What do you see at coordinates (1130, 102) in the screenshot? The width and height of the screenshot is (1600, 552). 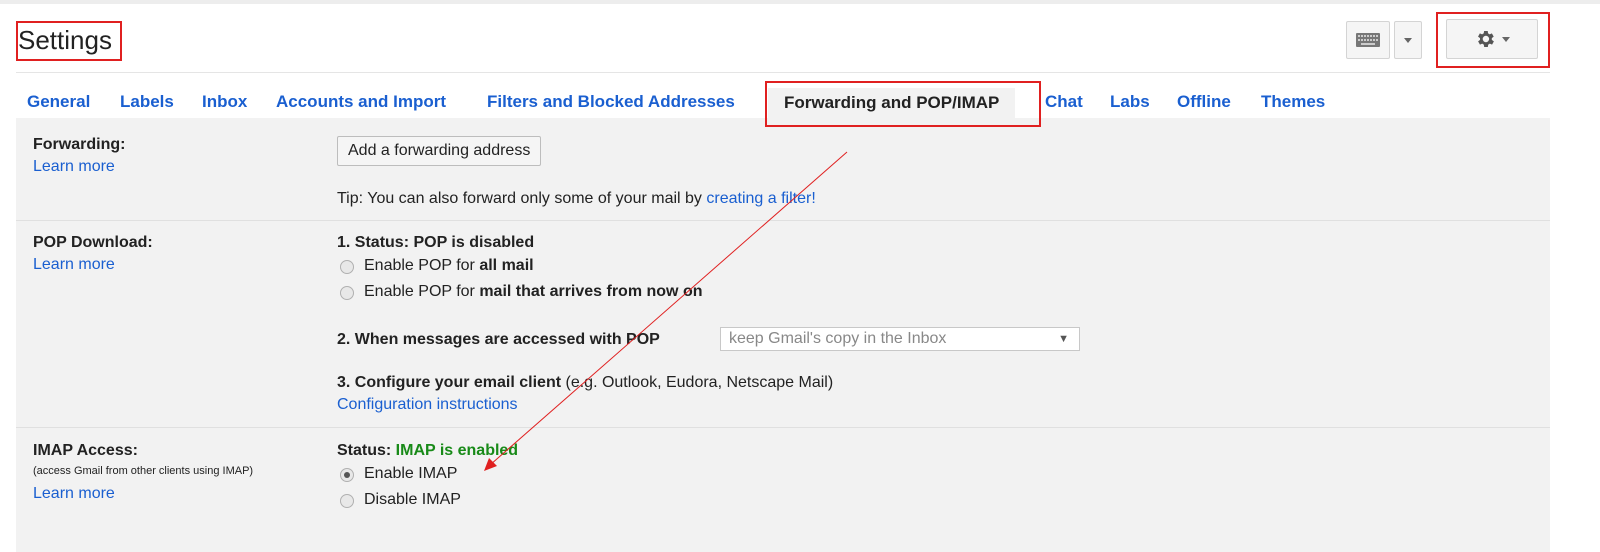 I see `tab-labs: Labs` at bounding box center [1130, 102].